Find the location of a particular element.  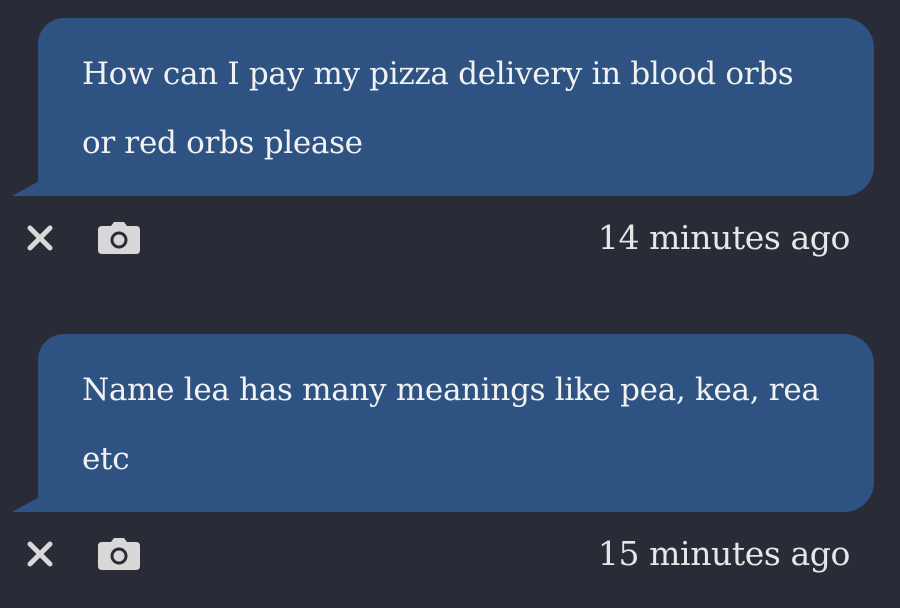

timestamp: 14 minutes ago is located at coordinates (724, 237).